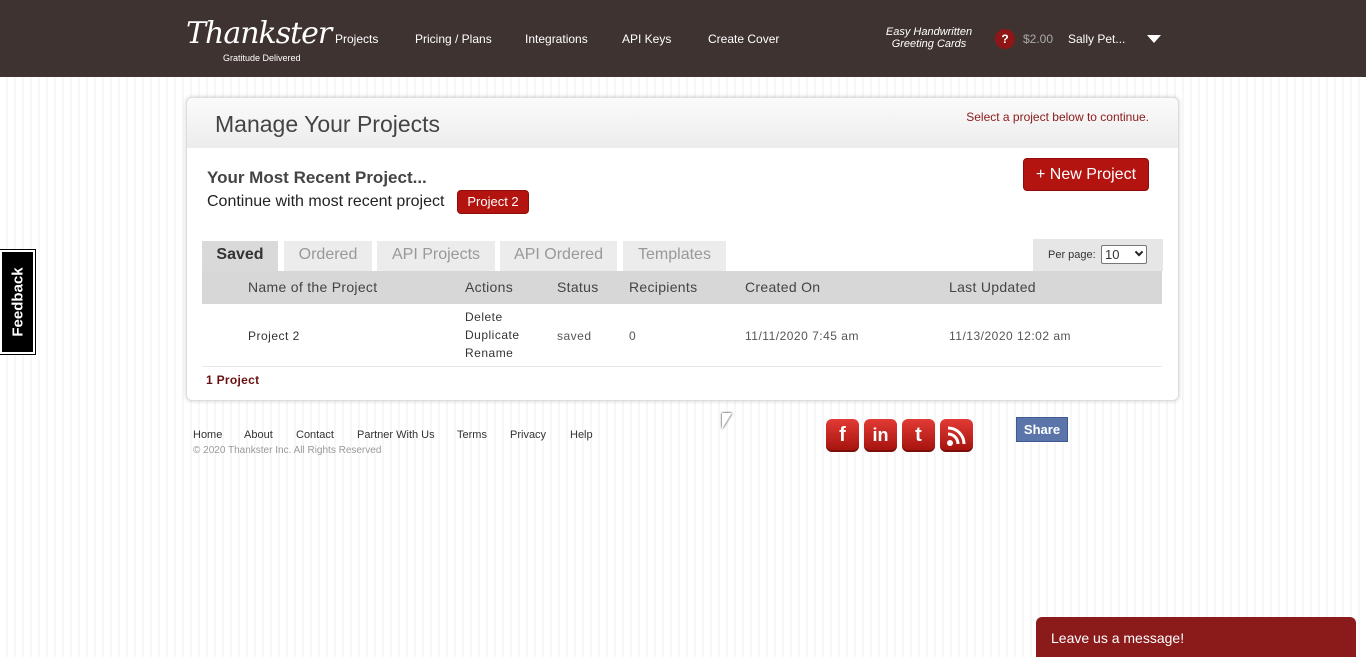 This screenshot has height=657, width=1366. I want to click on project-count: 1 Project, so click(233, 380).